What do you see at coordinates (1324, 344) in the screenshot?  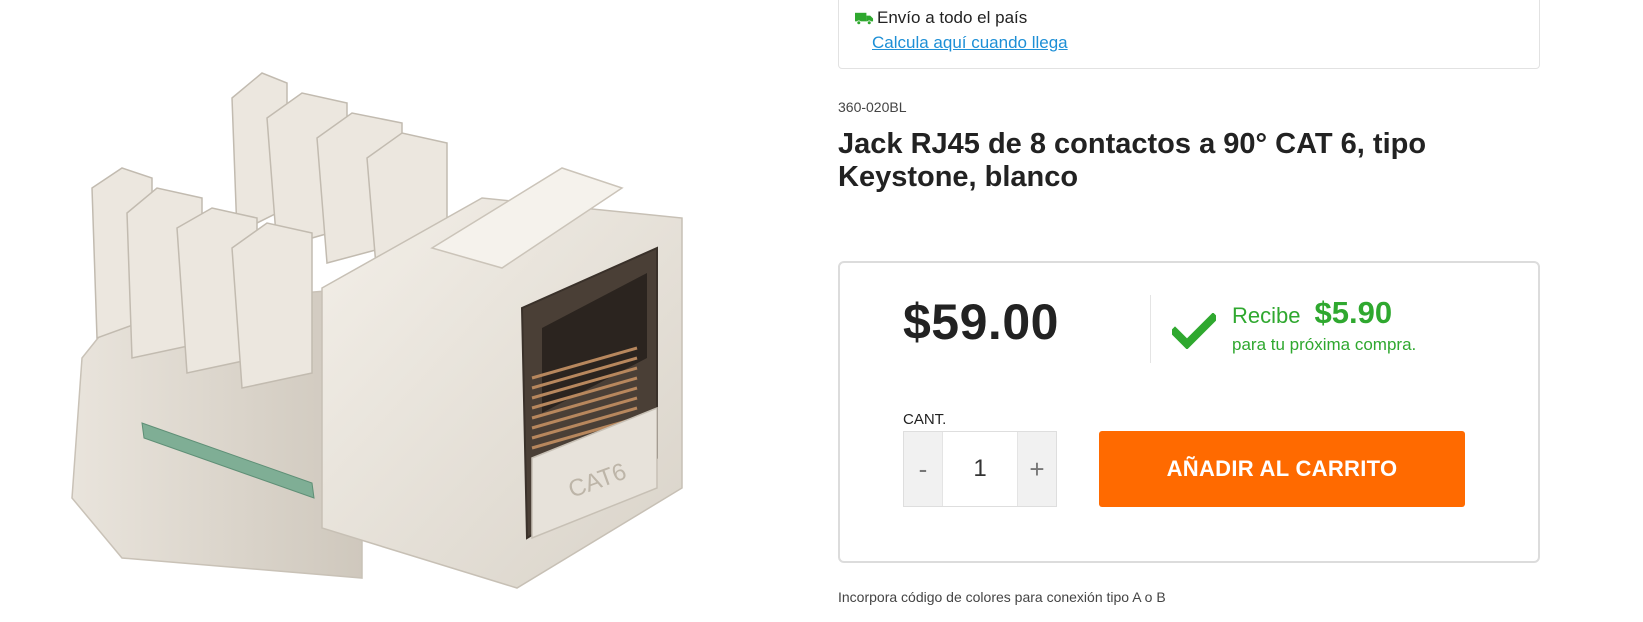 I see `reward-subtext: para tu próxima compra.` at bounding box center [1324, 344].